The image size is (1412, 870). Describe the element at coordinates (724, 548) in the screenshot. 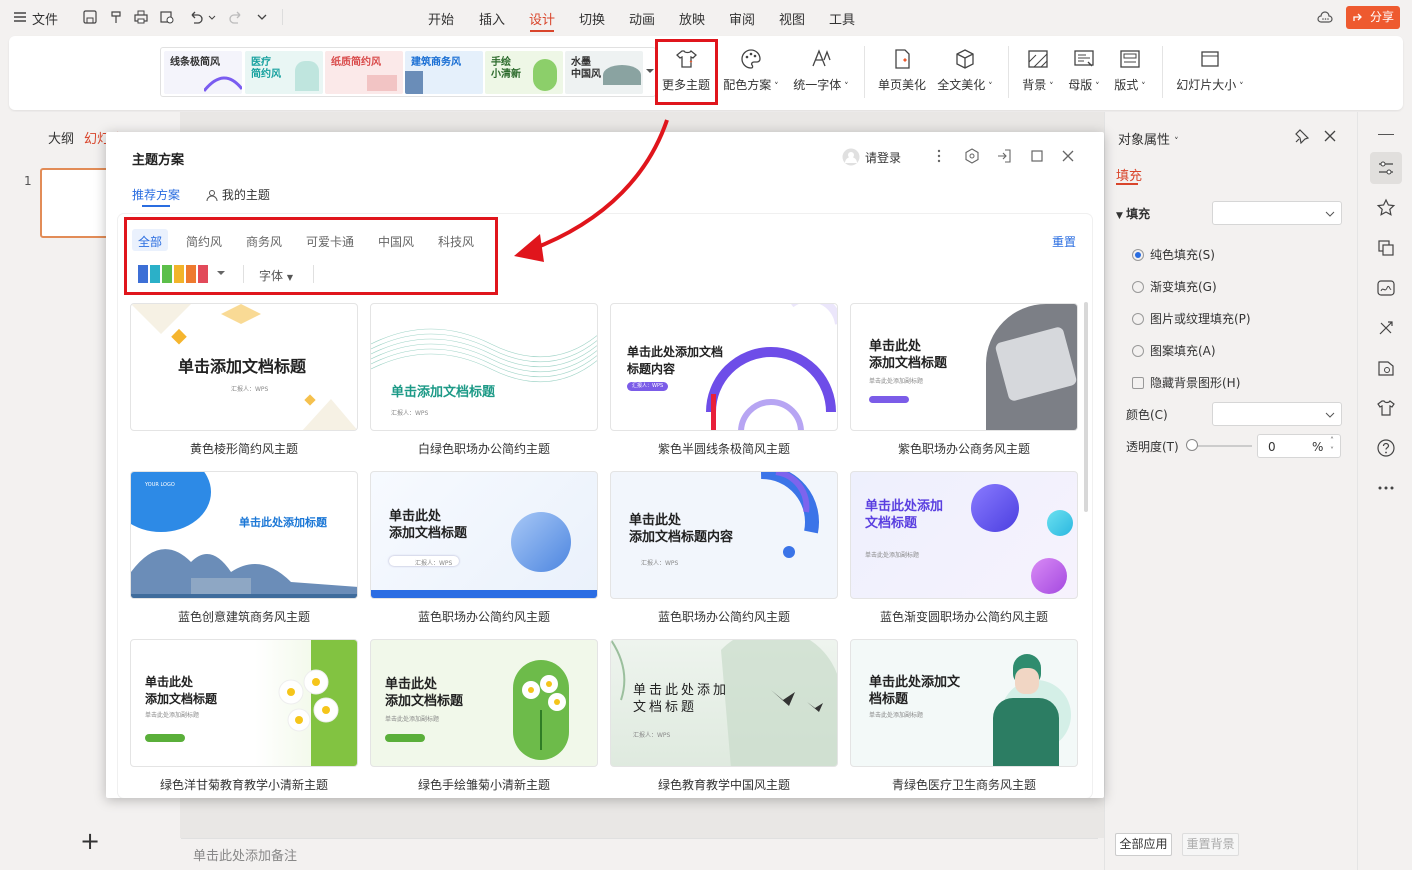

I see `theme-card: 单击此处 添加文档标题内容 汇报人：WPS 蓝色职场办公简约风主题` at that location.